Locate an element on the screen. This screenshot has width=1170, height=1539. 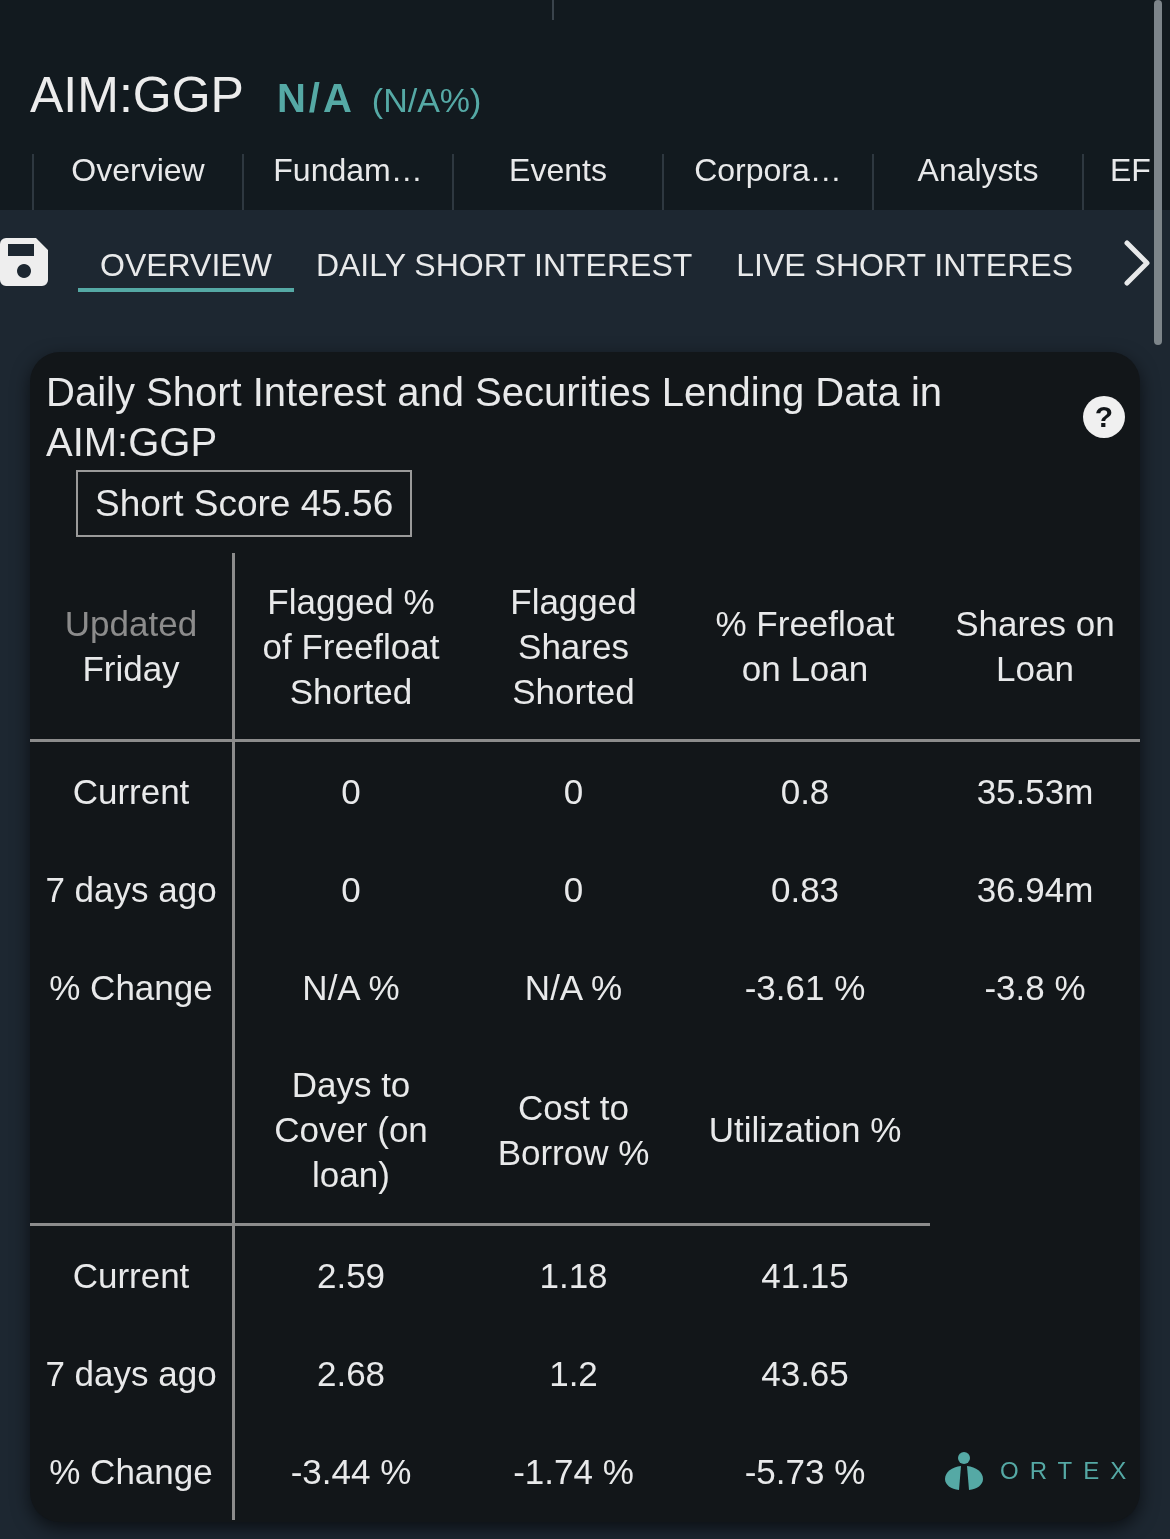
data-value: 0.83 is located at coordinates (805, 889).